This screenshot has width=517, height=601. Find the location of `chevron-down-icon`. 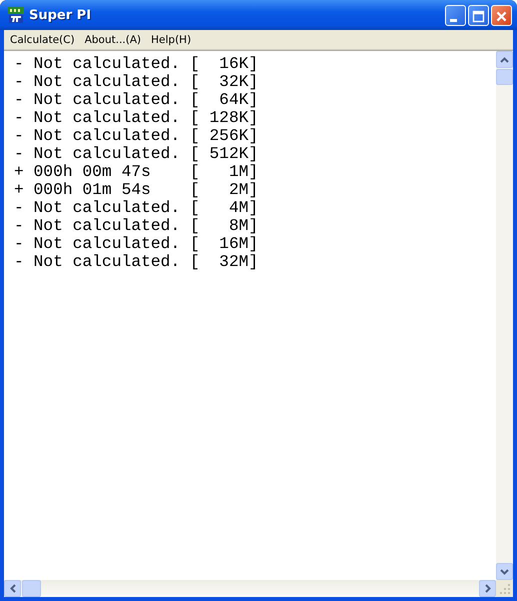

chevron-down-icon is located at coordinates (504, 571).